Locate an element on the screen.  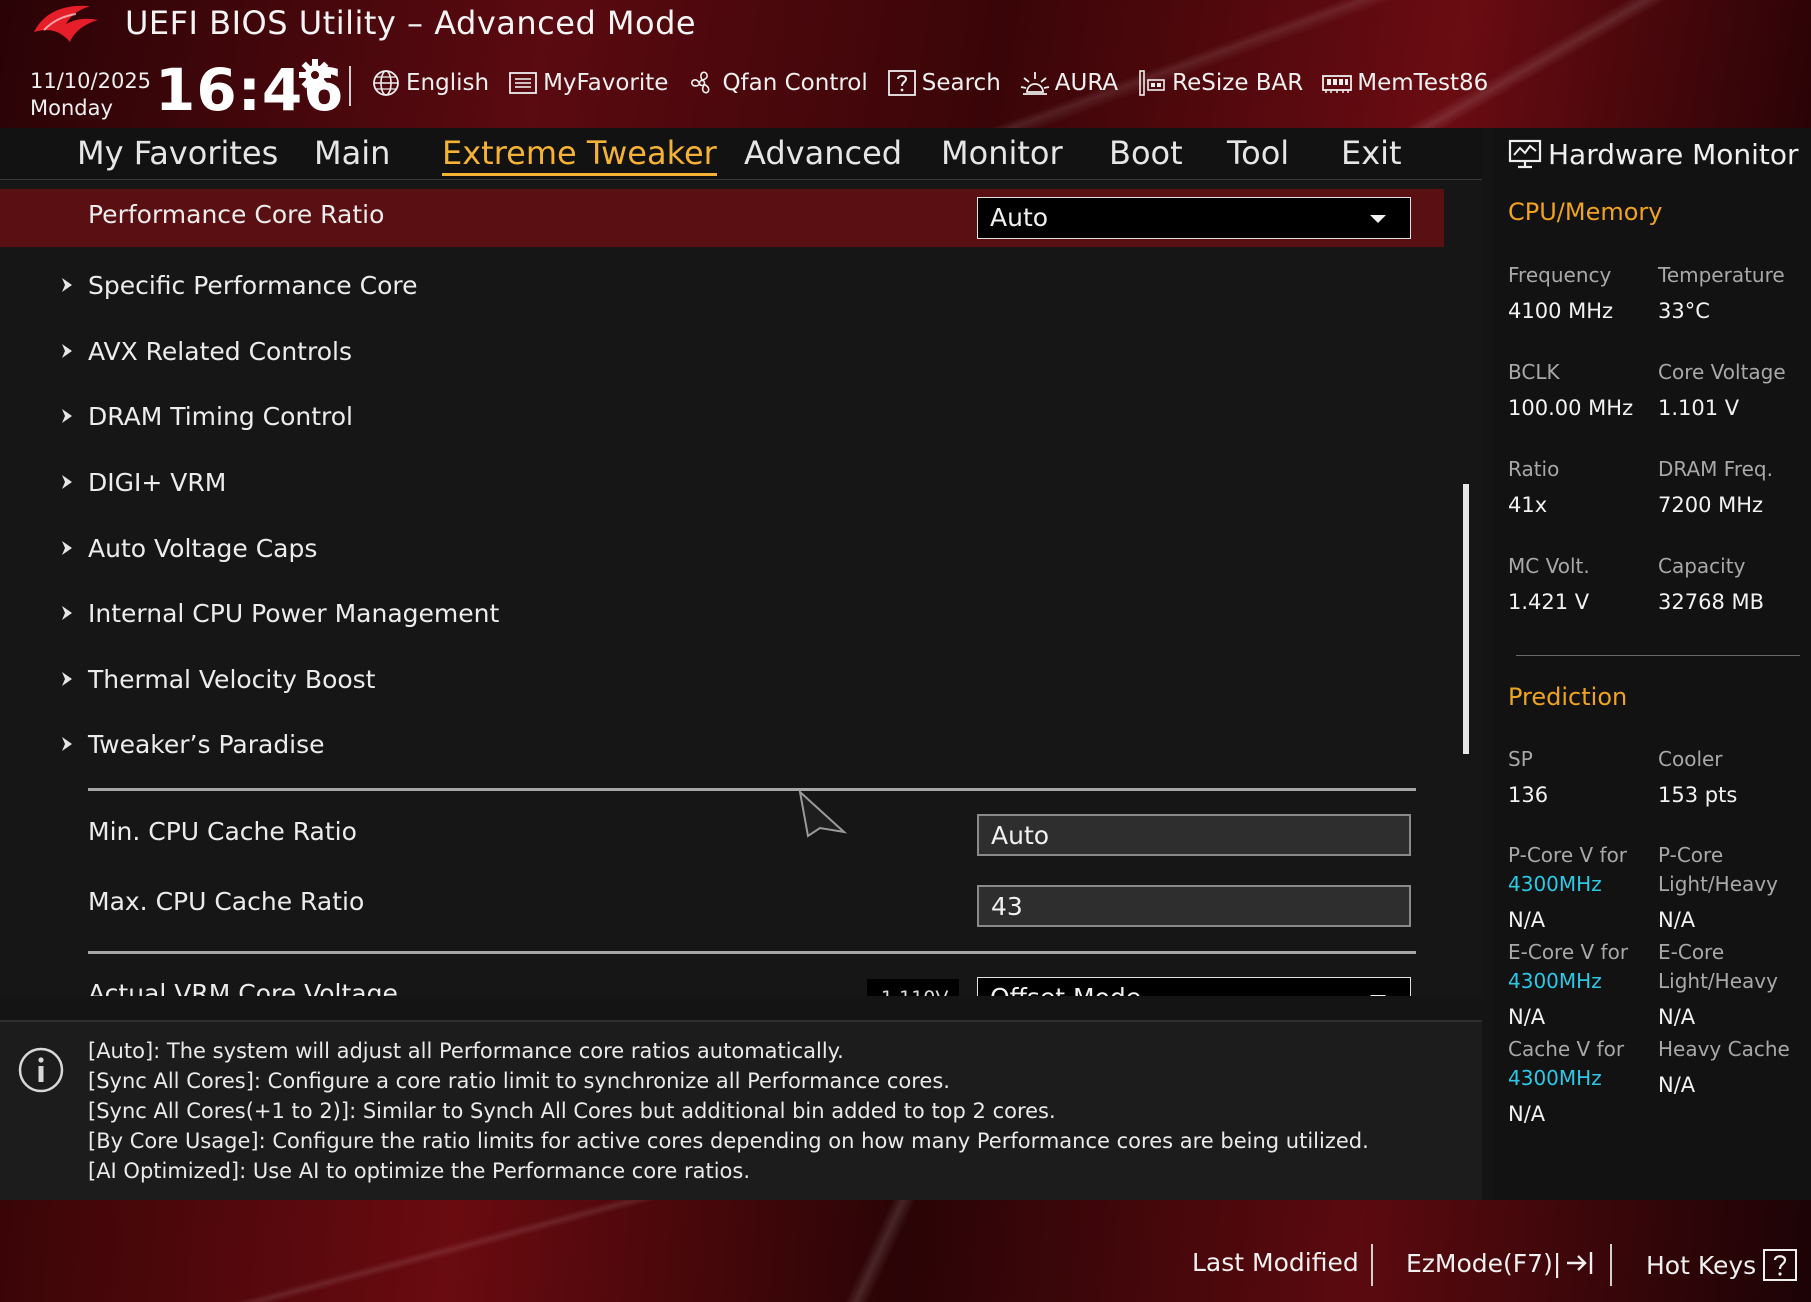
hot-keys-label: Hot Keys is located at coordinates (1701, 1265).